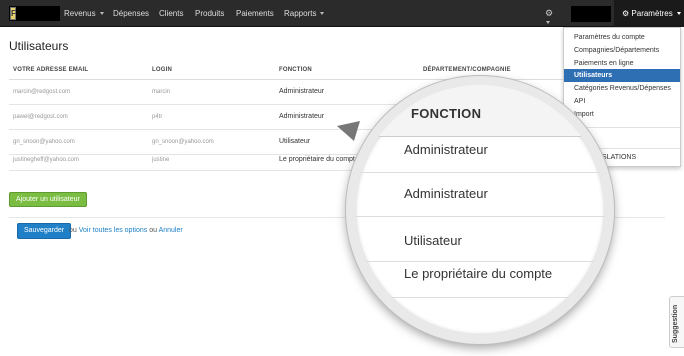 The height and width of the screenshot is (356, 684). I want to click on suggestion-label: Suggestion, so click(675, 323).